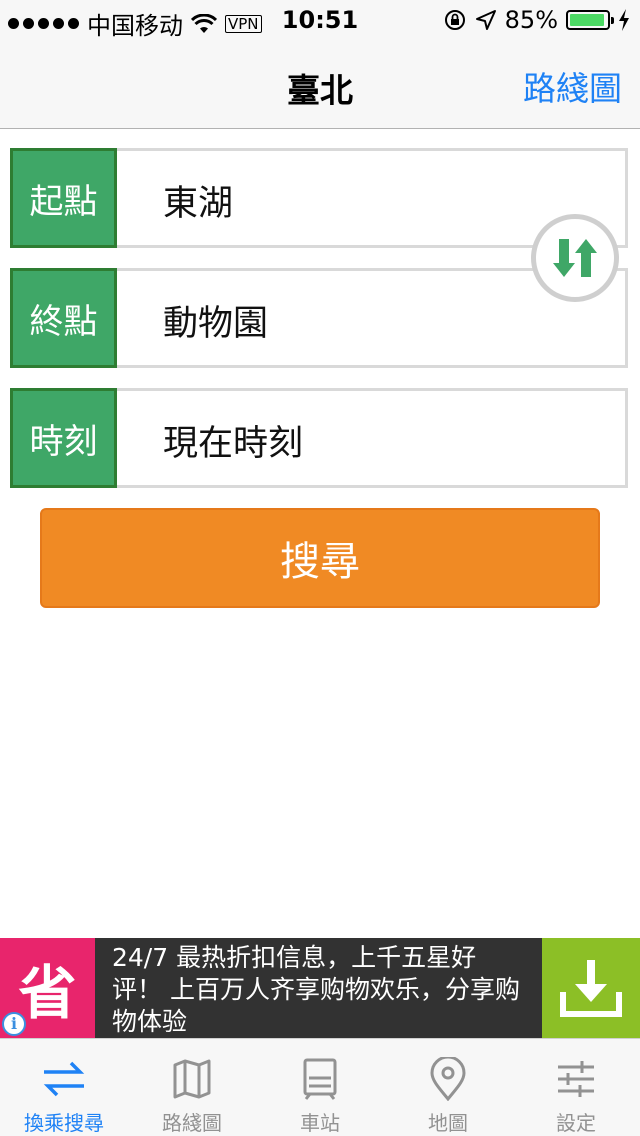  What do you see at coordinates (485, 20) in the screenshot?
I see `location-arrow-icon` at bounding box center [485, 20].